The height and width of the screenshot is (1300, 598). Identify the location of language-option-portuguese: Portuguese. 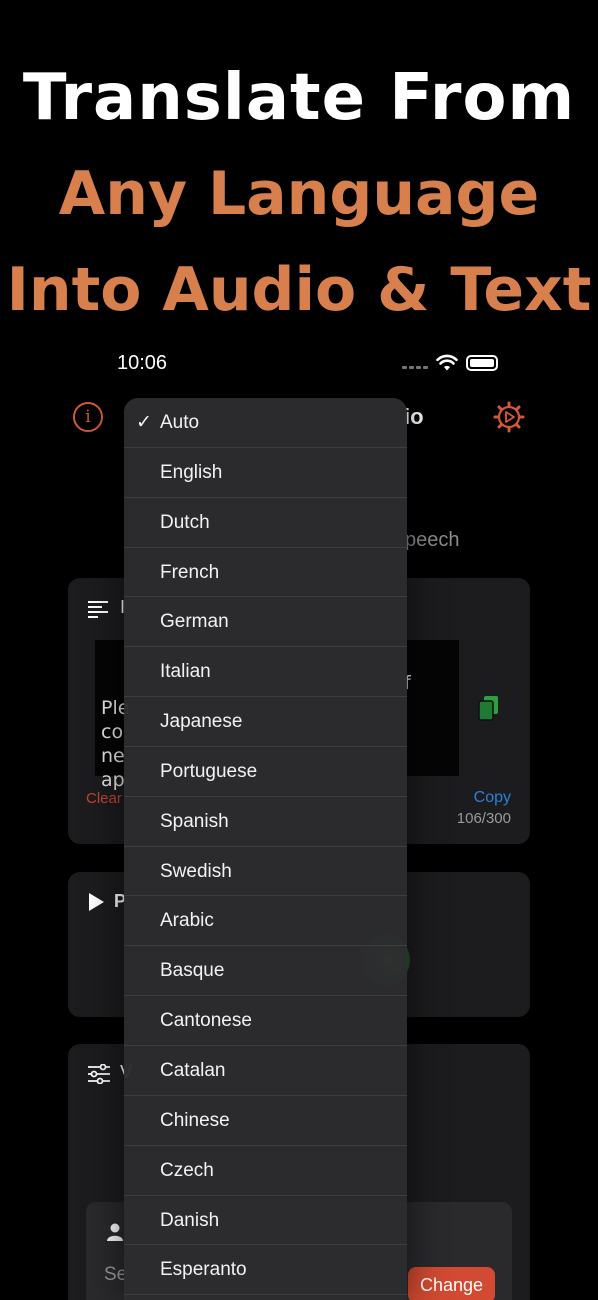
(265, 772).